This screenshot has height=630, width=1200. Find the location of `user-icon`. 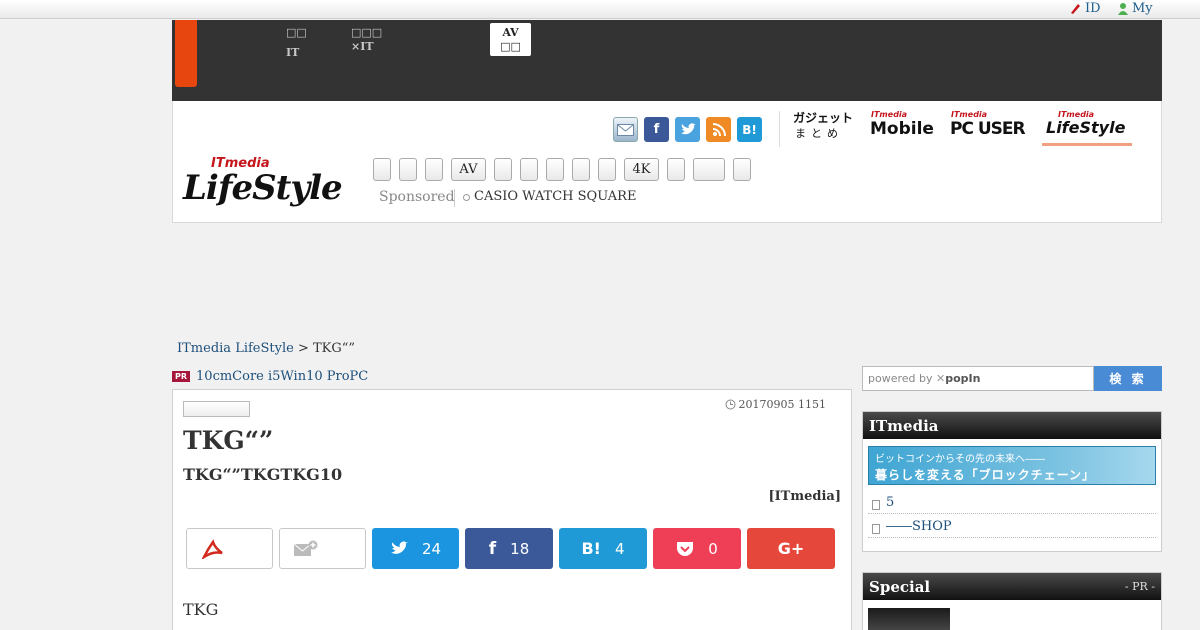

user-icon is located at coordinates (1123, 9).